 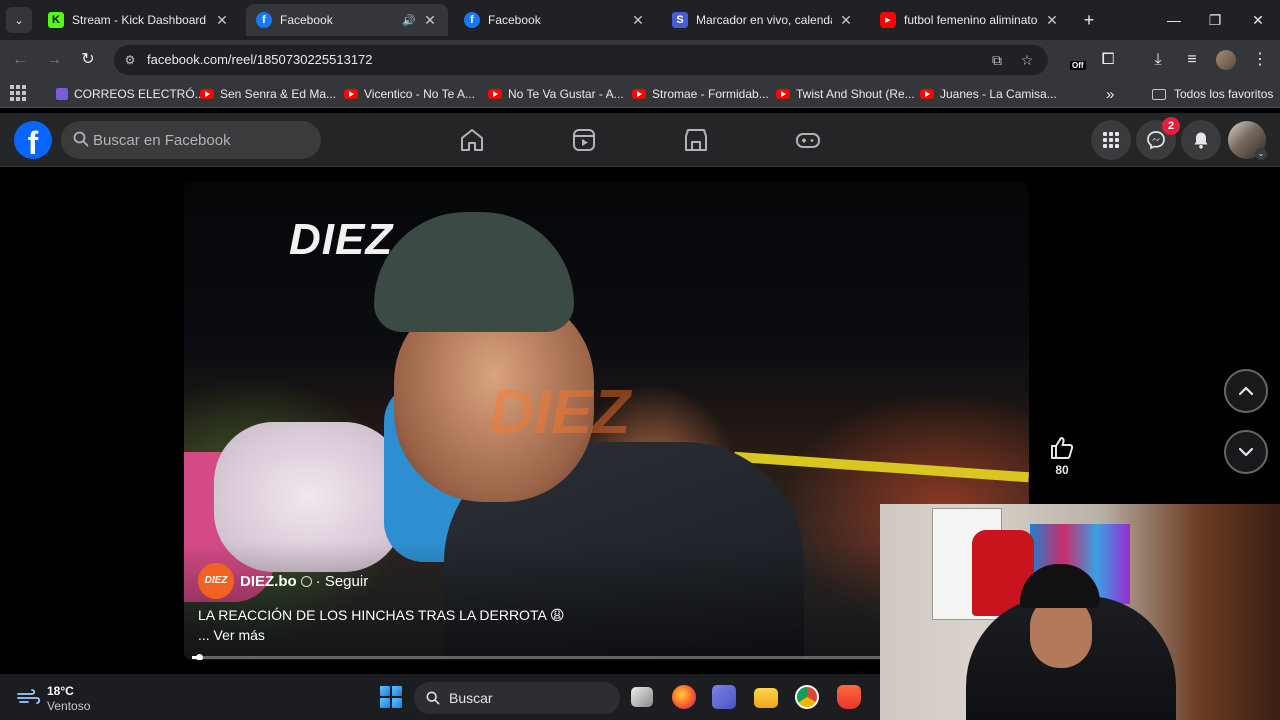 I want to click on facebook-search: Buscar en Facebook, so click(x=191, y=140).